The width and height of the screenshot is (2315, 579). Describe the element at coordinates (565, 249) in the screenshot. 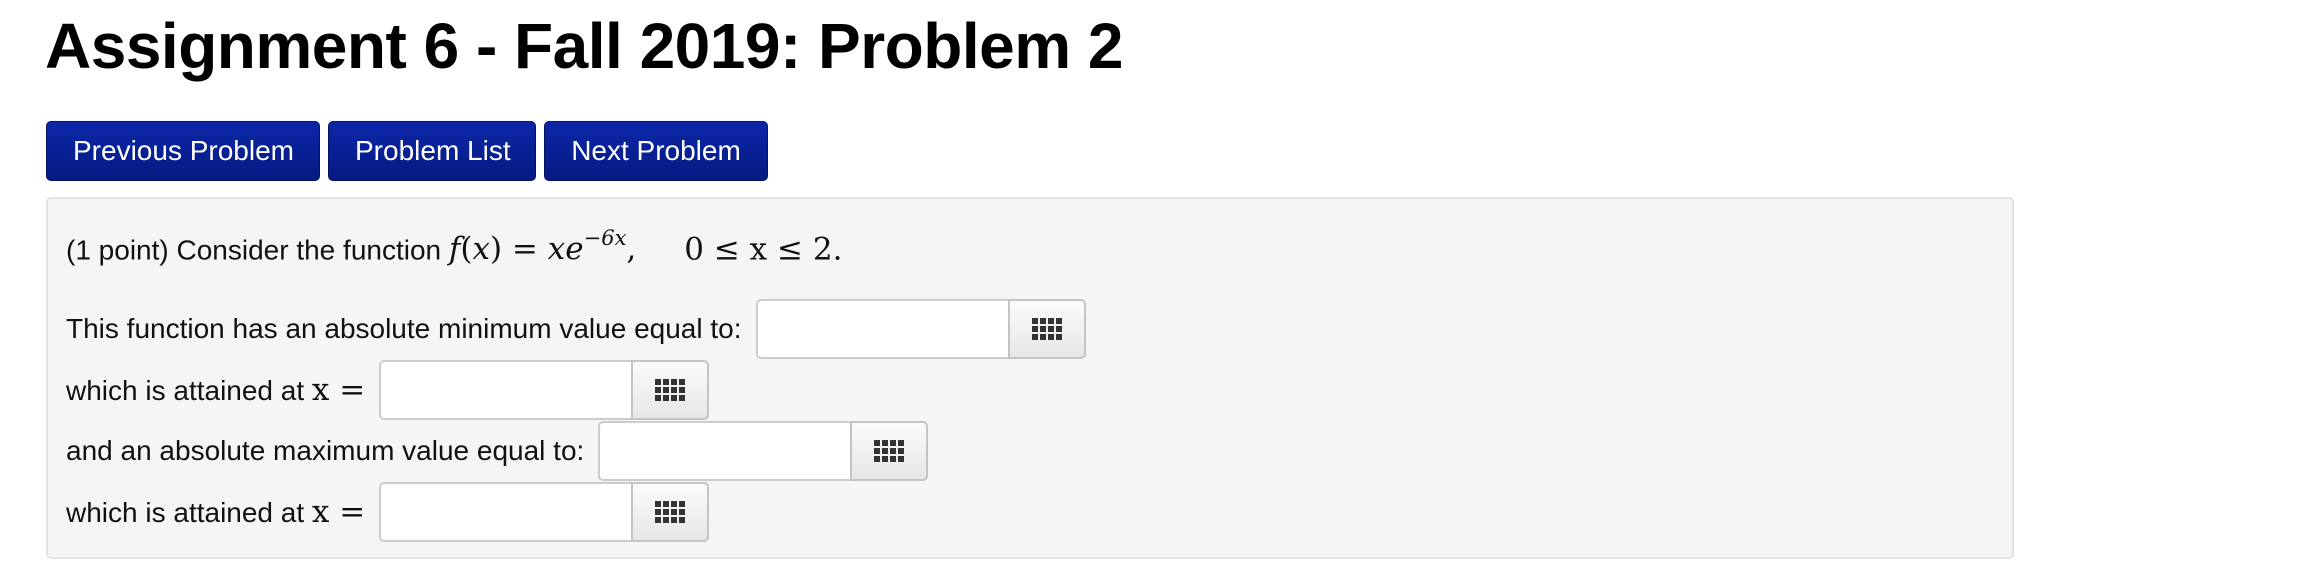

I see `function-rhs-base: xe` at that location.